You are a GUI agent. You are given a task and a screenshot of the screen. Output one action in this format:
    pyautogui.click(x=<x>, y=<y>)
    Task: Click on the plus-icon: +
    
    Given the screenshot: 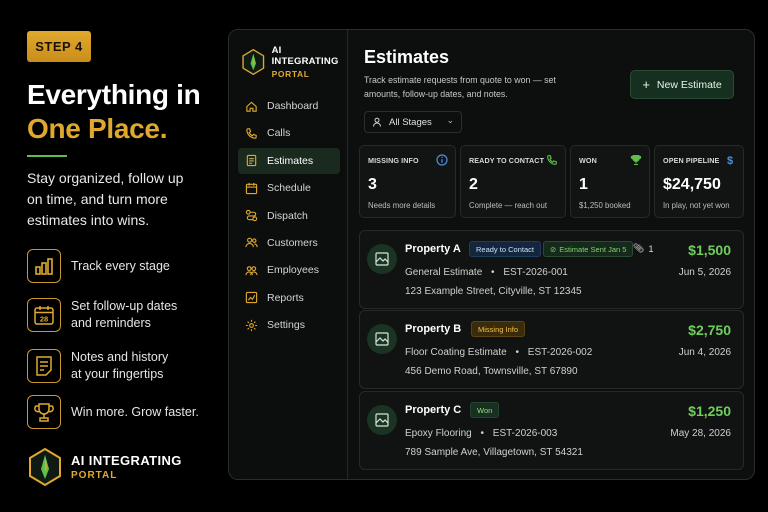 What is the action you would take?
    pyautogui.click(x=646, y=84)
    